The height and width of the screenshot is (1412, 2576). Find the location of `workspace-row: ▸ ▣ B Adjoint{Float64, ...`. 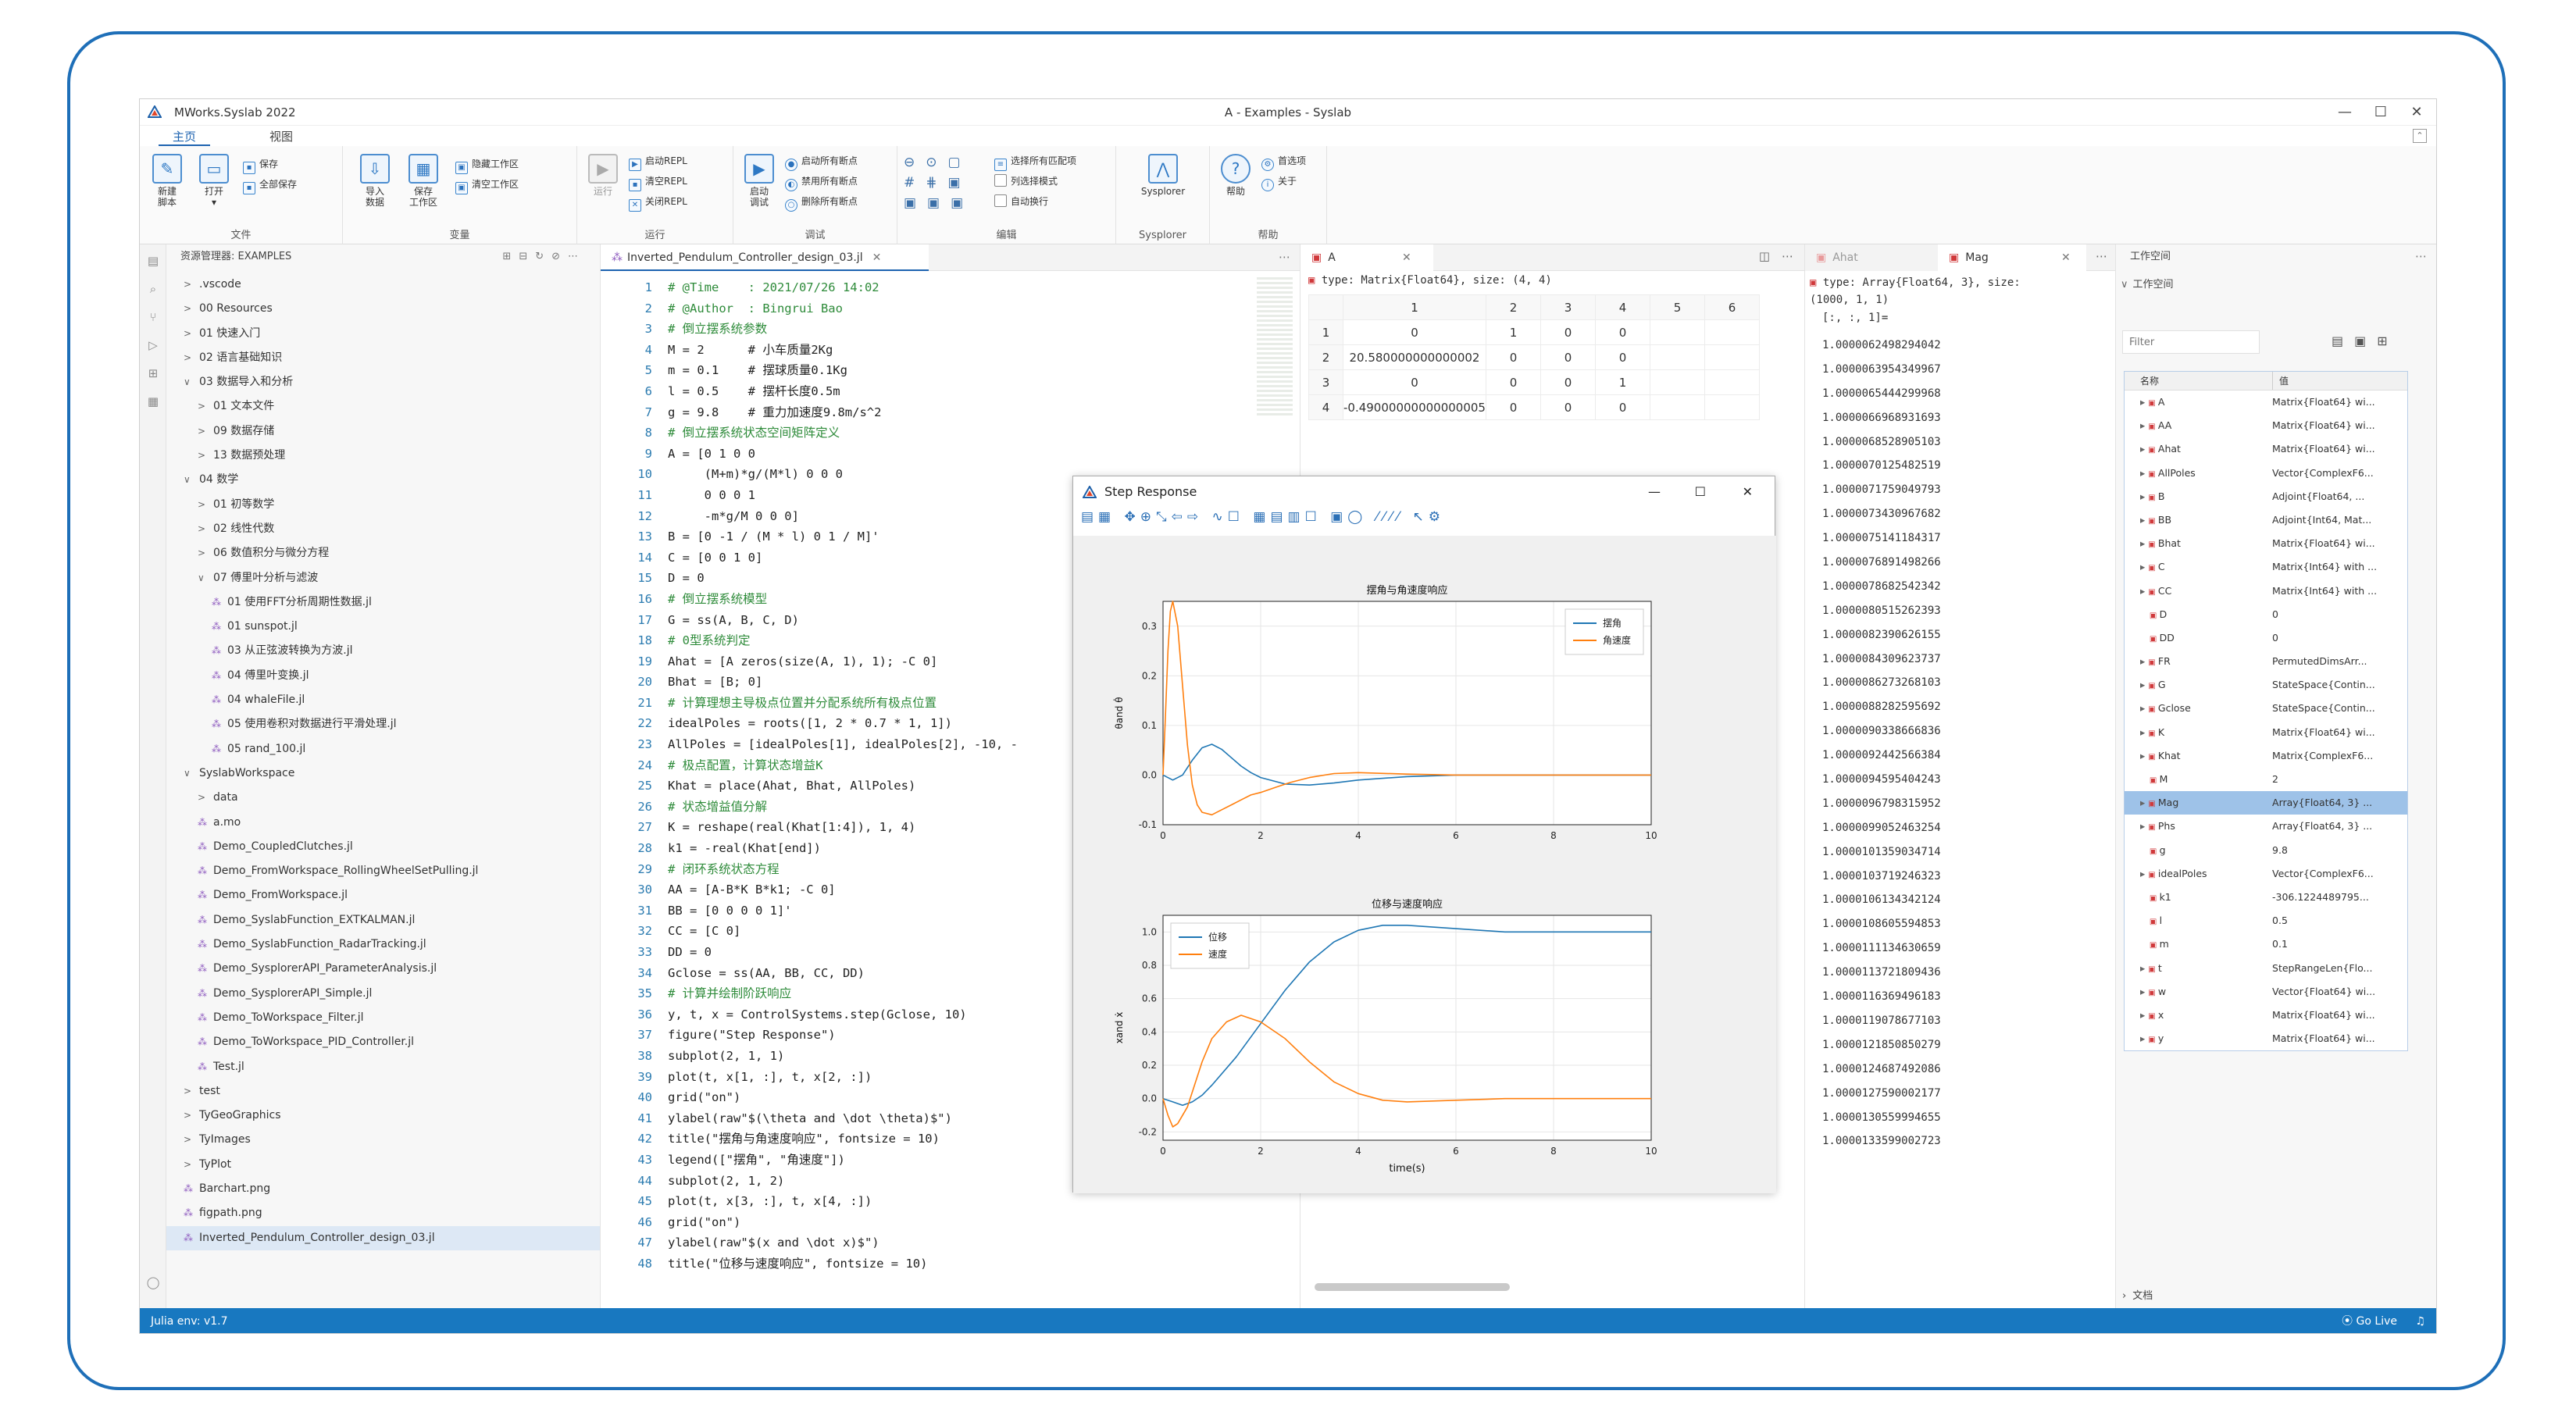

workspace-row: ▸ ▣ B Adjoint{Float64, ... is located at coordinates (2266, 496).